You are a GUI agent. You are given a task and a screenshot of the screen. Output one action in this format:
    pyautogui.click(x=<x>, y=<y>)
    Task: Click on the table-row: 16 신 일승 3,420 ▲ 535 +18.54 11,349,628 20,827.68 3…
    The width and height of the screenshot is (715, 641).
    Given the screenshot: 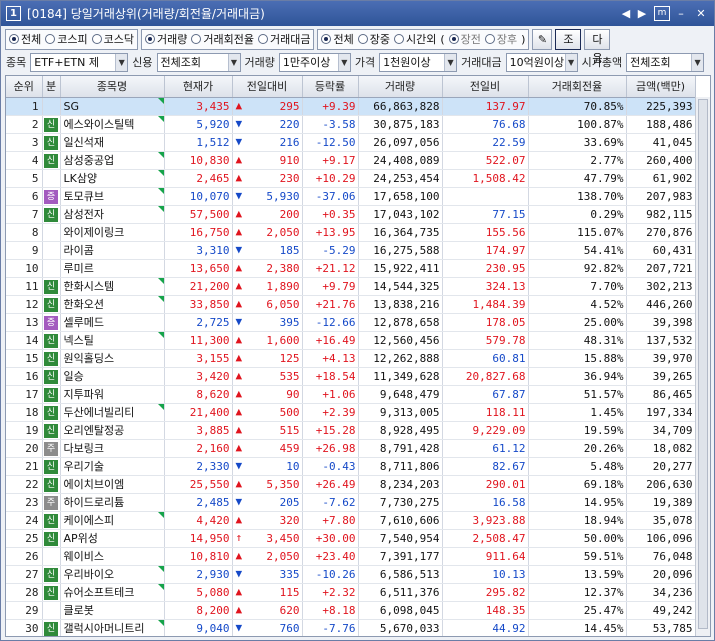 What is the action you would take?
    pyautogui.click(x=351, y=376)
    